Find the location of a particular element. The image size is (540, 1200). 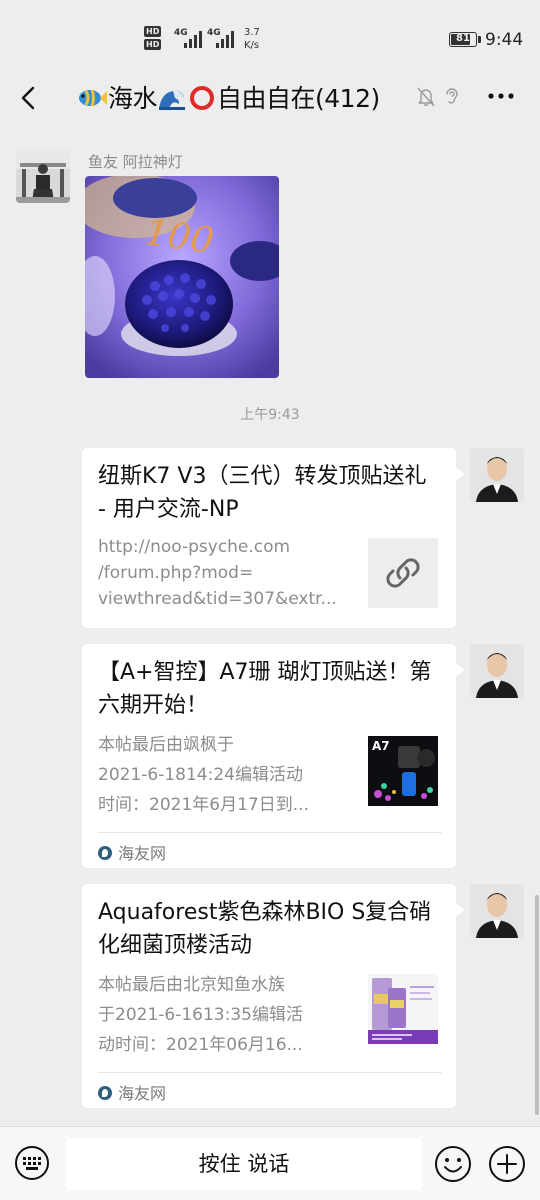

mute-bell-icon is located at coordinates (426, 97).